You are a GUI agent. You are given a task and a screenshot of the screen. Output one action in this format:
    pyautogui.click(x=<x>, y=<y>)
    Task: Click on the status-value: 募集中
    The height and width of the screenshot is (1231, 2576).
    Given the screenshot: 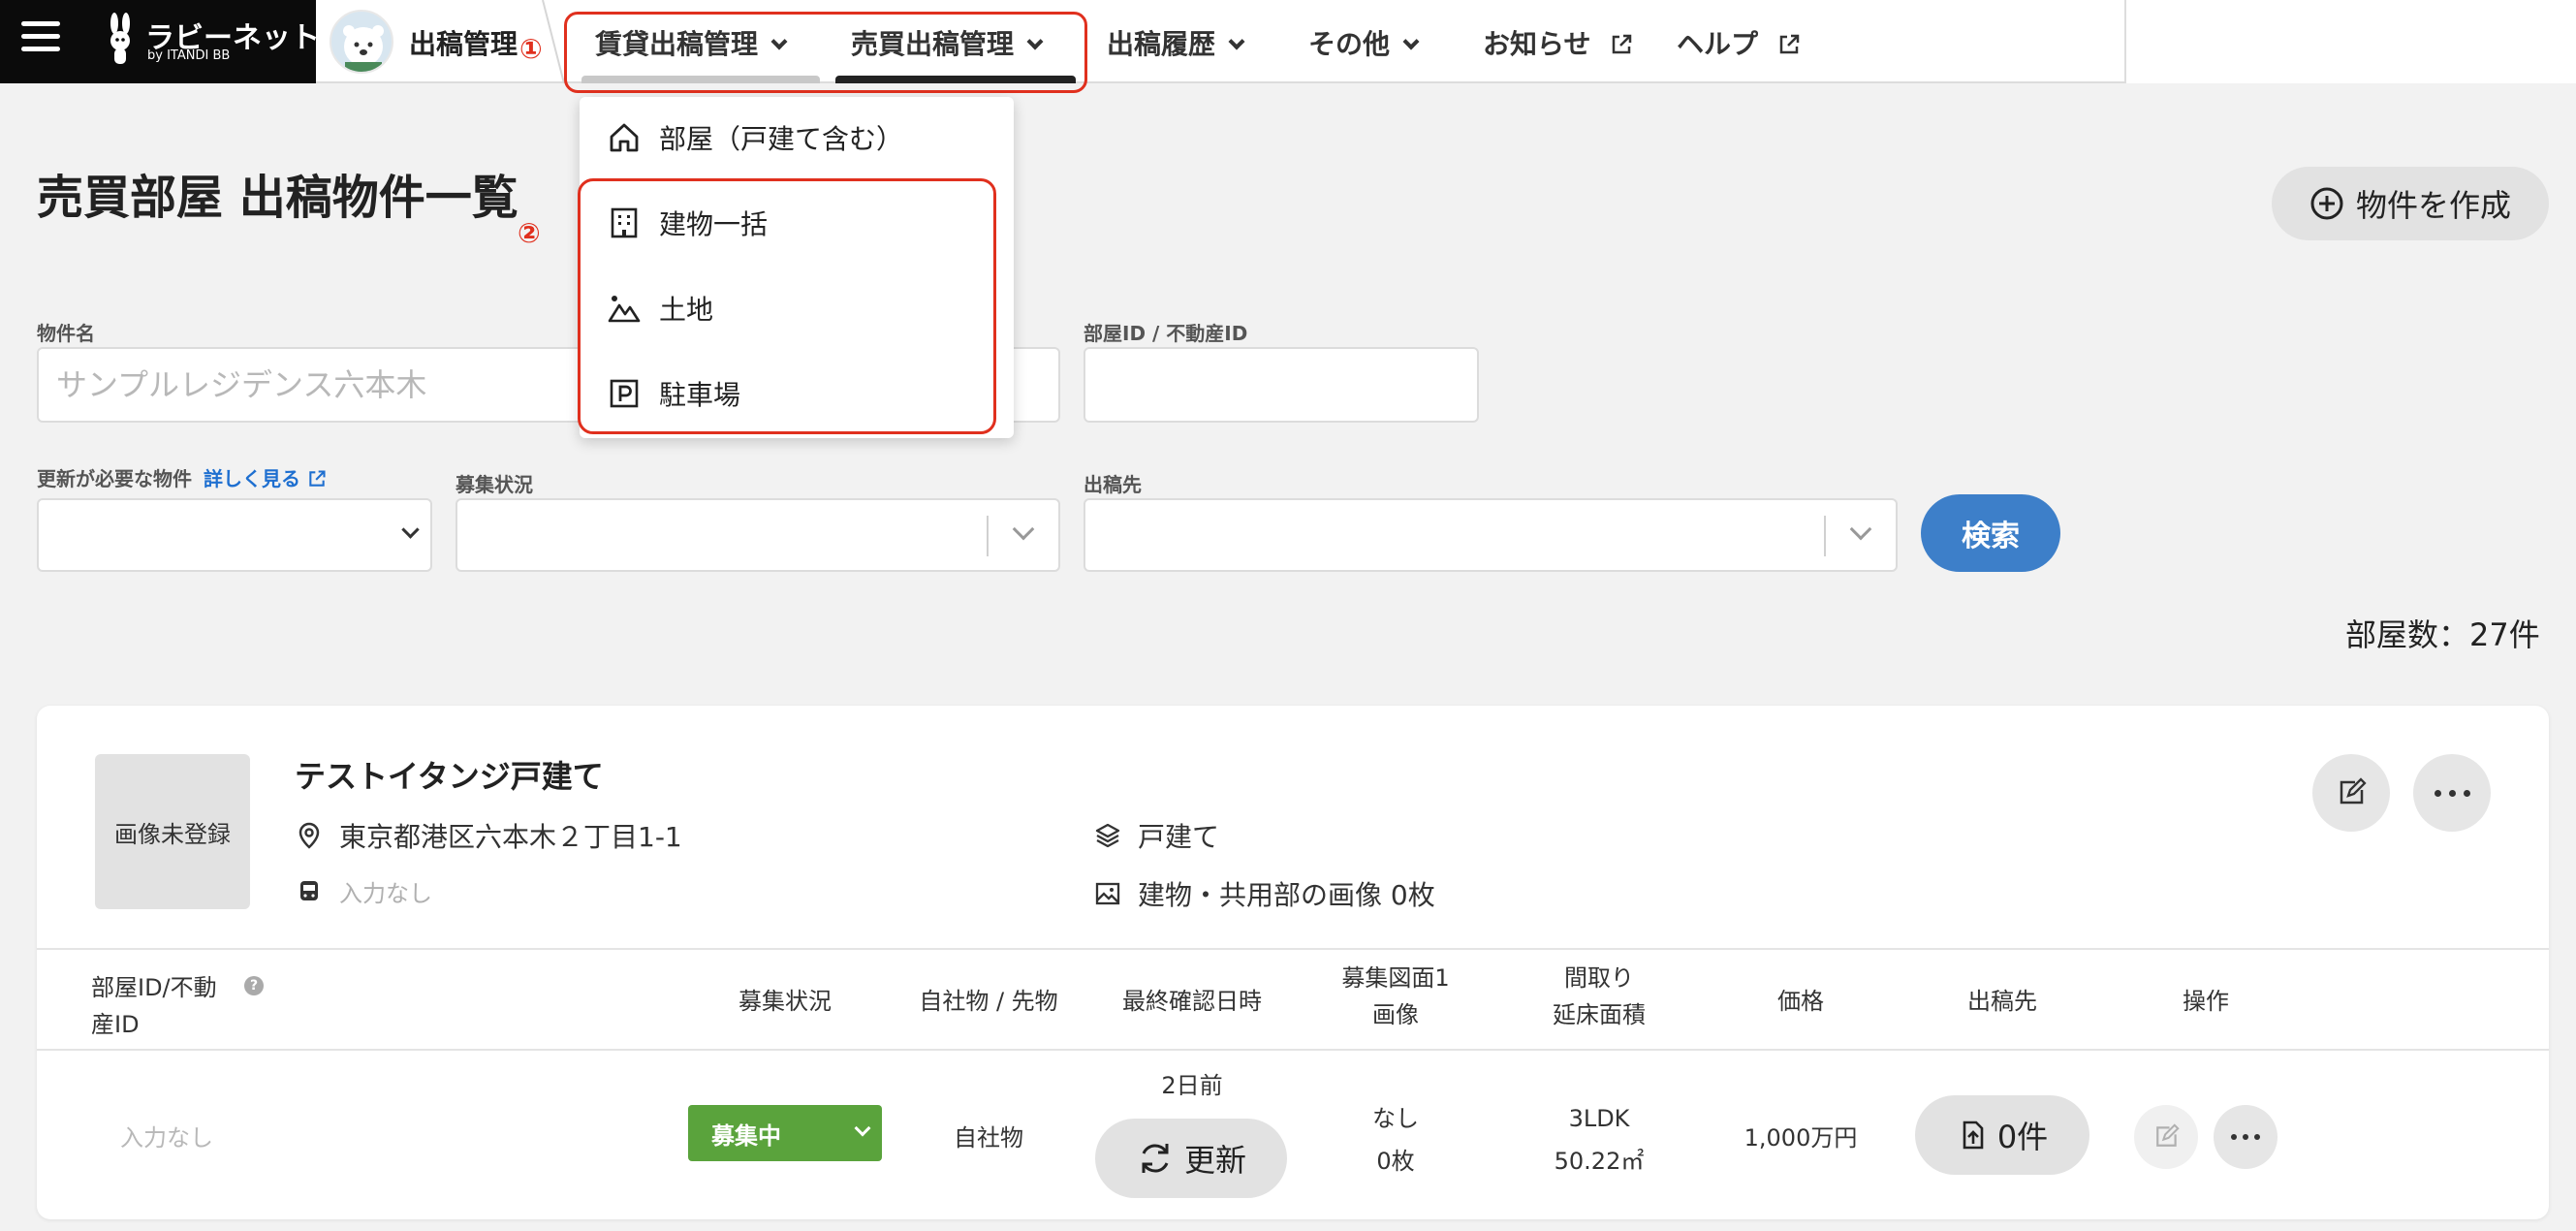 What is the action you would take?
    pyautogui.click(x=746, y=1135)
    